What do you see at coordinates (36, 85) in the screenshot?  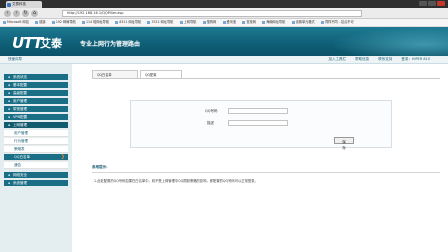 I see `sidebar-menu-basic-config: 基本配置` at bounding box center [36, 85].